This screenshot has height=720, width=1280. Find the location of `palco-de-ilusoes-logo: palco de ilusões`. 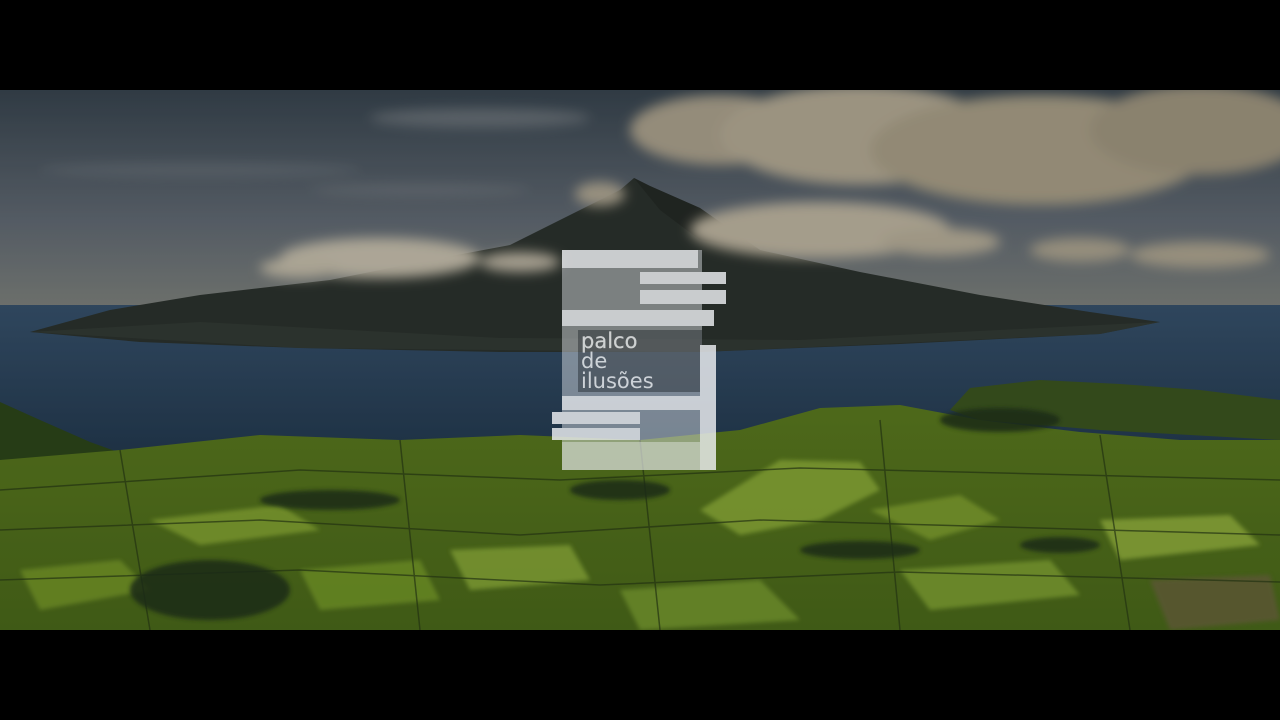

palco-de-ilusoes-logo: palco de ilusões is located at coordinates (639, 360).